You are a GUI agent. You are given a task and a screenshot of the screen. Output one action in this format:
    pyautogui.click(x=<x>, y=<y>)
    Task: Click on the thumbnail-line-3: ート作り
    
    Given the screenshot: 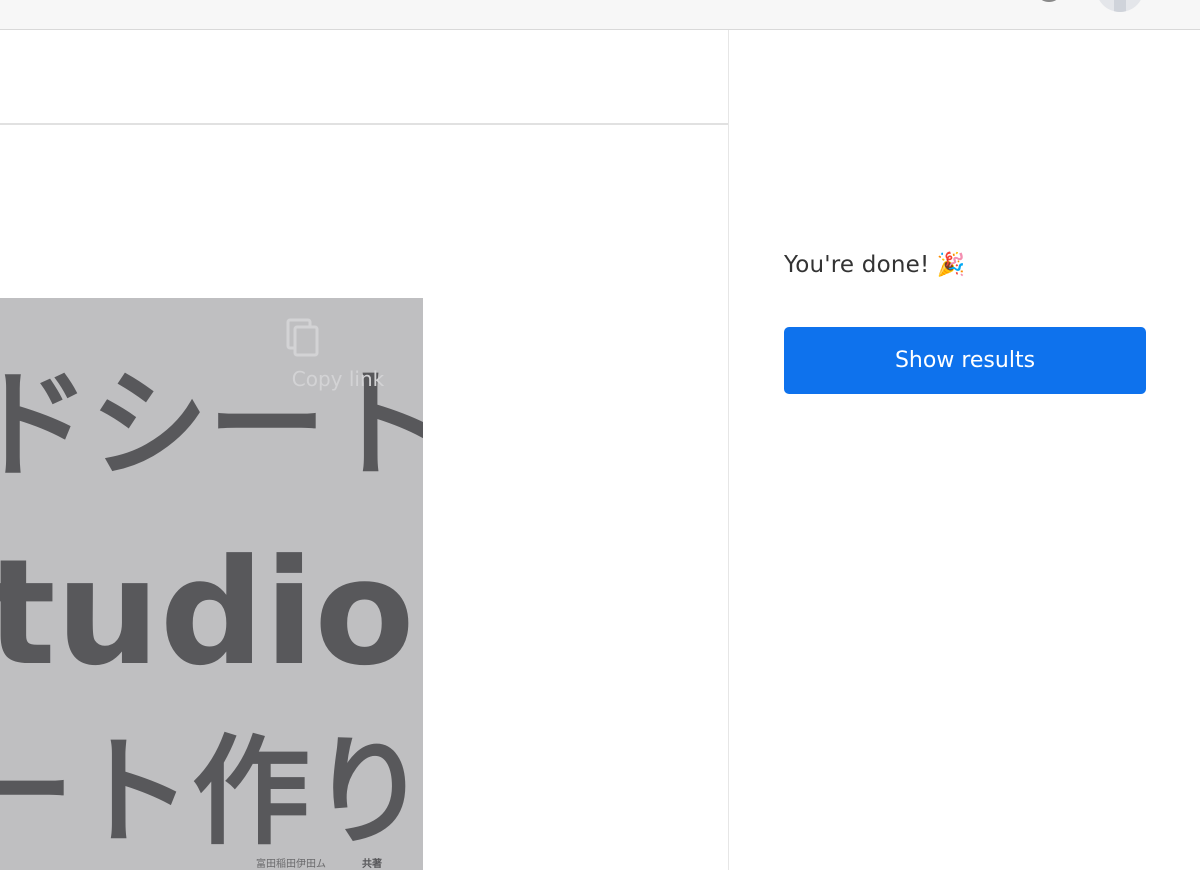 What is the action you would take?
    pyautogui.click(x=211, y=792)
    